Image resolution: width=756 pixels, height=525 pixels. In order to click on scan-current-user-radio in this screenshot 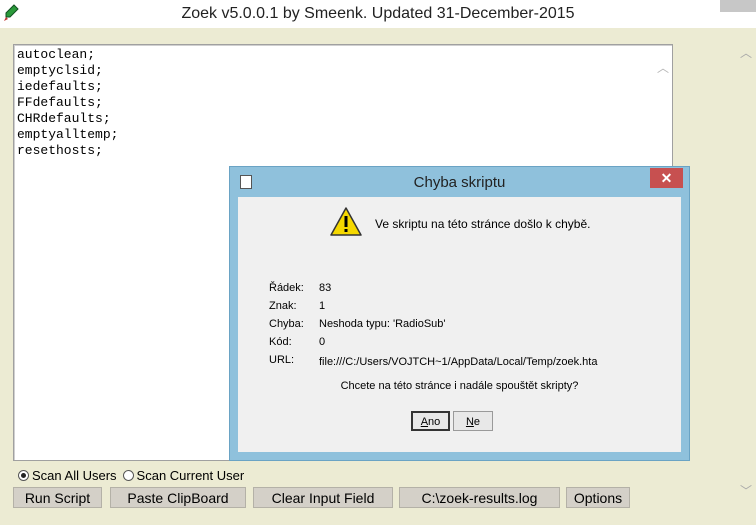, I will do `click(128, 475)`.